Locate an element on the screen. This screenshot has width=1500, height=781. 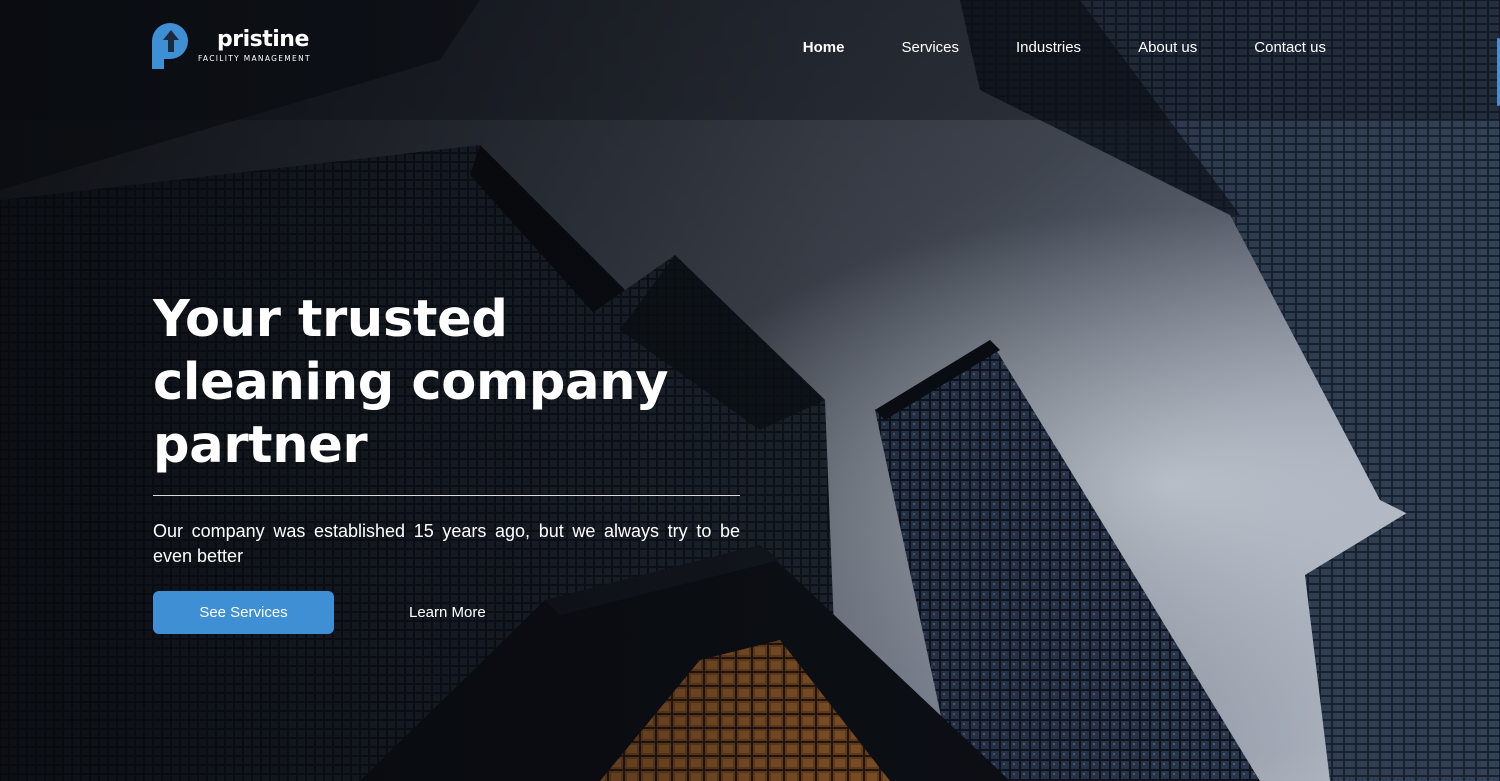
brand-logo: pristine FACILITY MANAGEMENT is located at coordinates (237, 46).